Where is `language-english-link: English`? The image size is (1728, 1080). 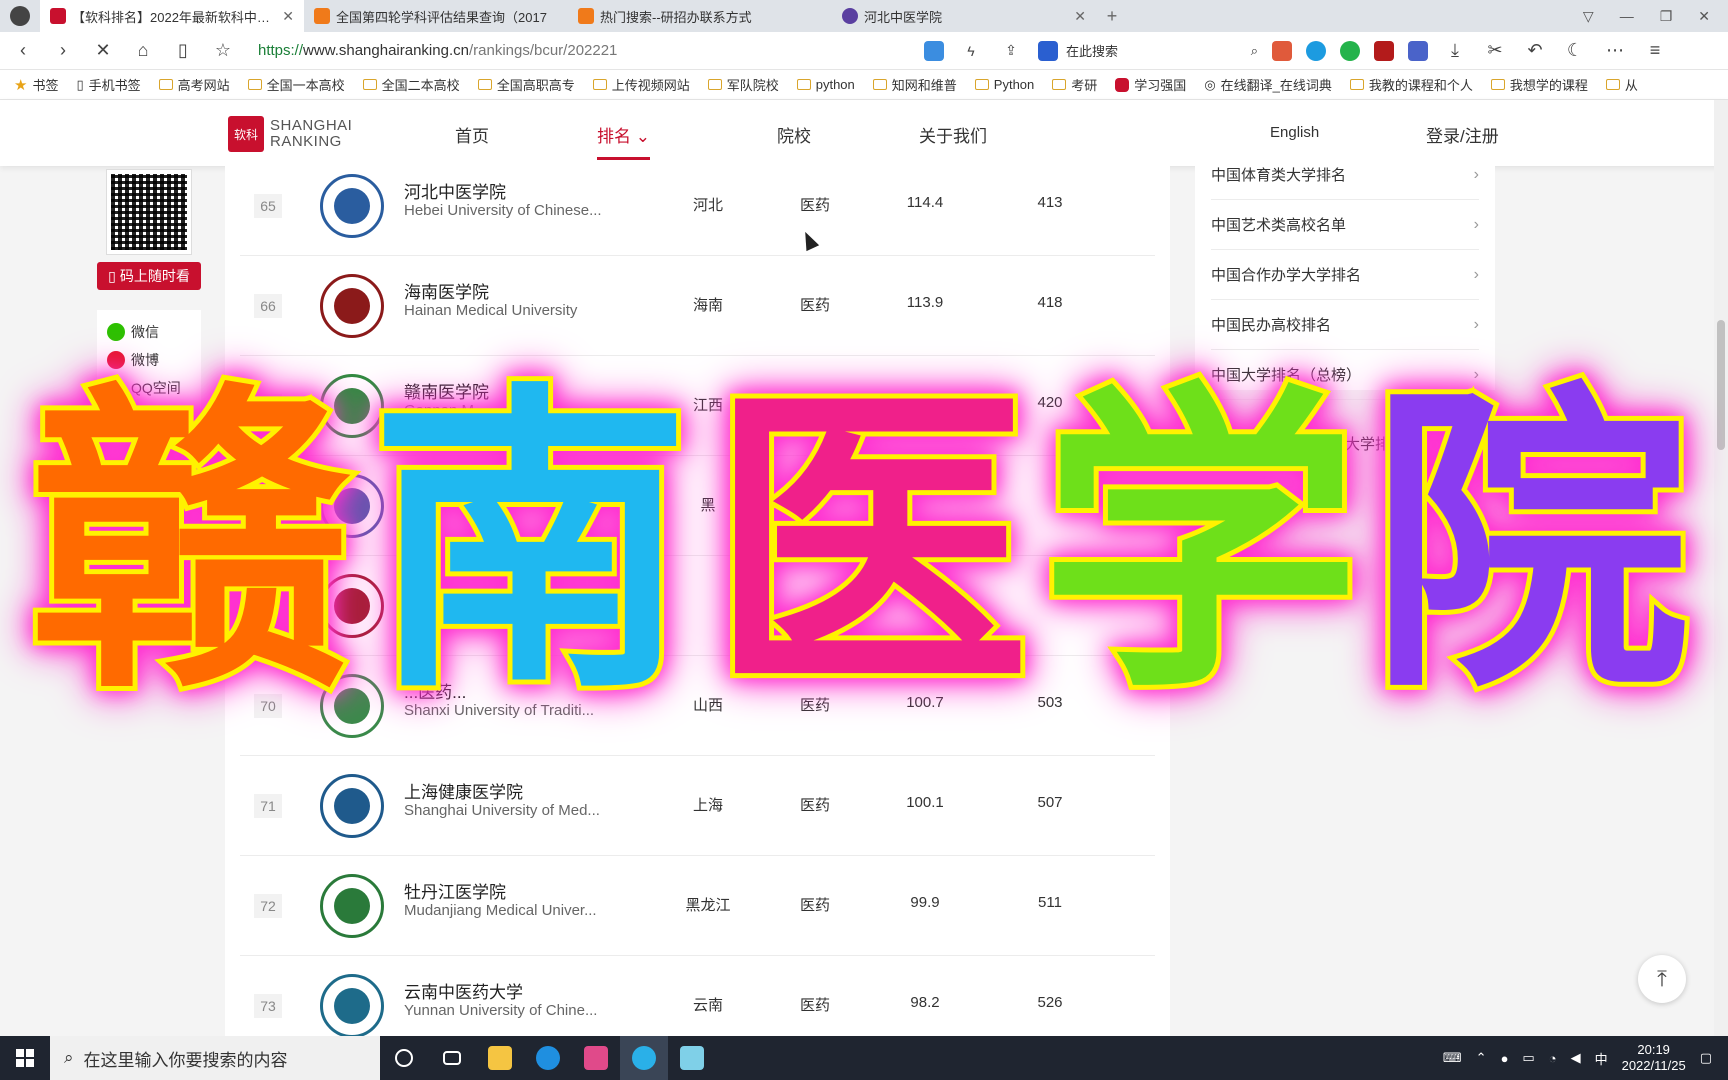 language-english-link: English is located at coordinates (1294, 132).